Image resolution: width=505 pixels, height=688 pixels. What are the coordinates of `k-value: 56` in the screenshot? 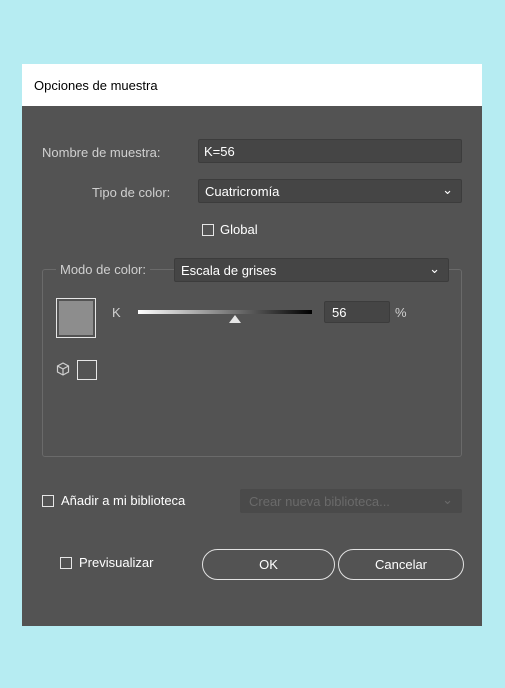 It's located at (339, 312).